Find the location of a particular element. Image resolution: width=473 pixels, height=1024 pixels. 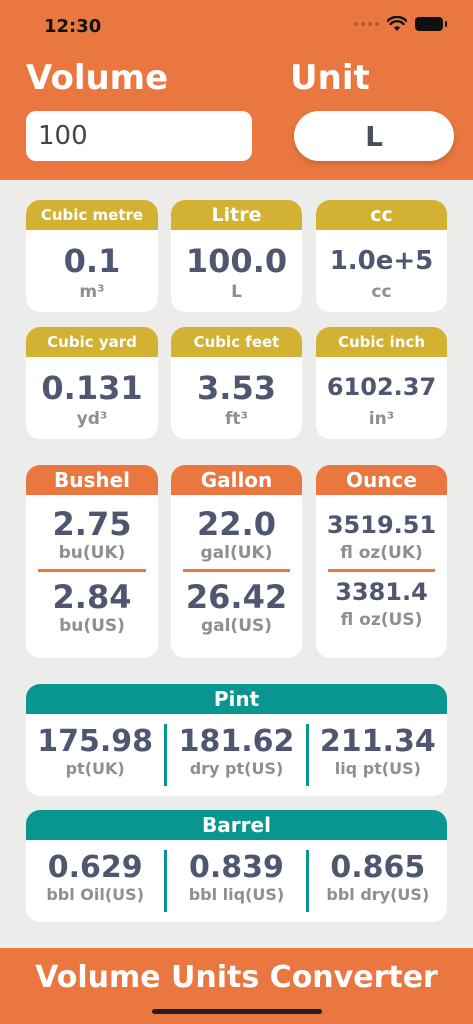

card-ounce: Ounce 3519.51 fl oz(UK) 3381.4 fl oz(US) is located at coordinates (381, 561).